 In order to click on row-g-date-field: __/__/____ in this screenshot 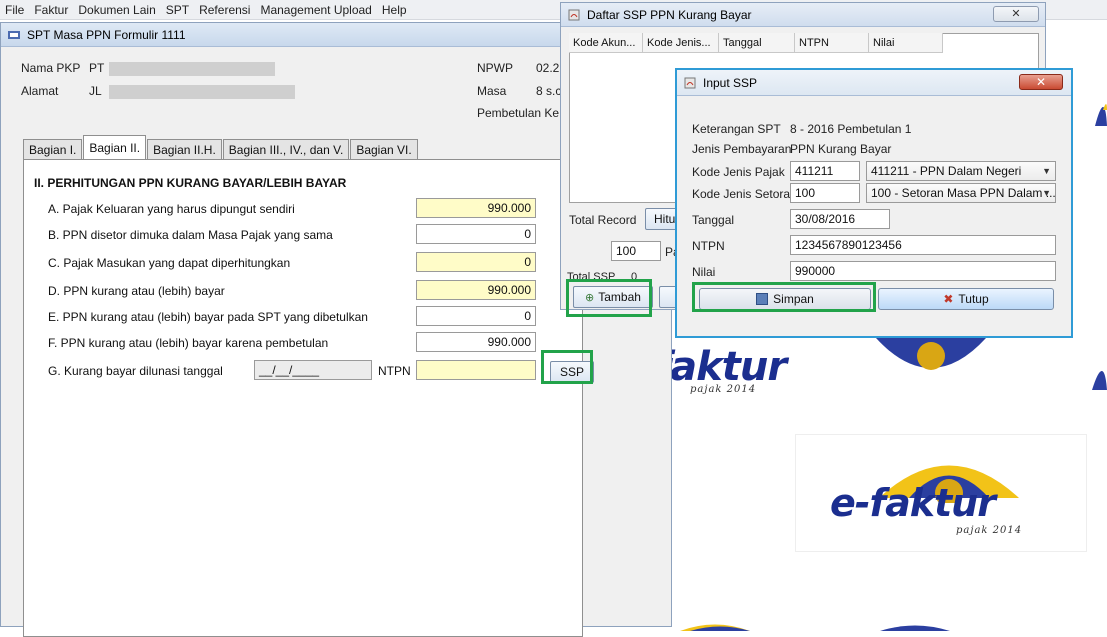, I will do `click(313, 370)`.